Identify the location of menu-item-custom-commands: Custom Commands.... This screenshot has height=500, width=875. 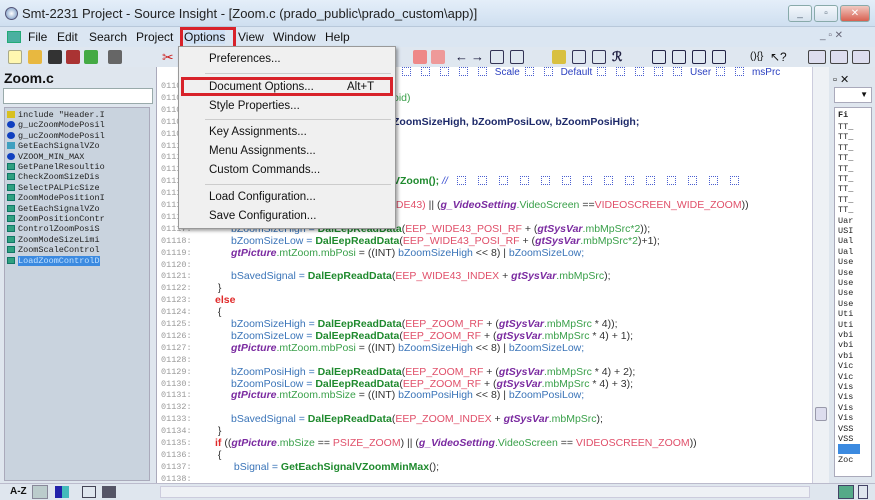
(264, 170).